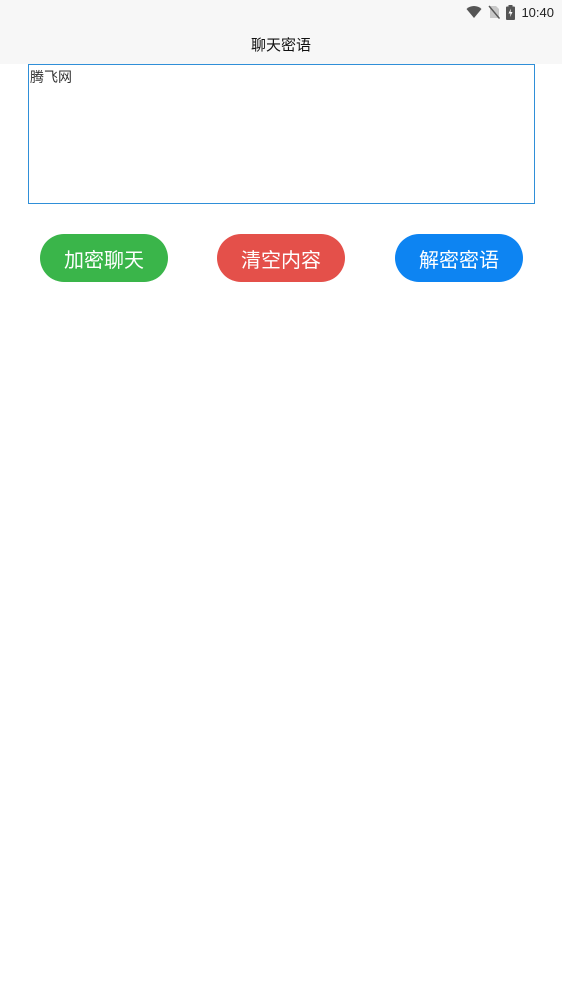 The width and height of the screenshot is (562, 1000). Describe the element at coordinates (281, 12) in the screenshot. I see `status-bar: 10:40` at that location.